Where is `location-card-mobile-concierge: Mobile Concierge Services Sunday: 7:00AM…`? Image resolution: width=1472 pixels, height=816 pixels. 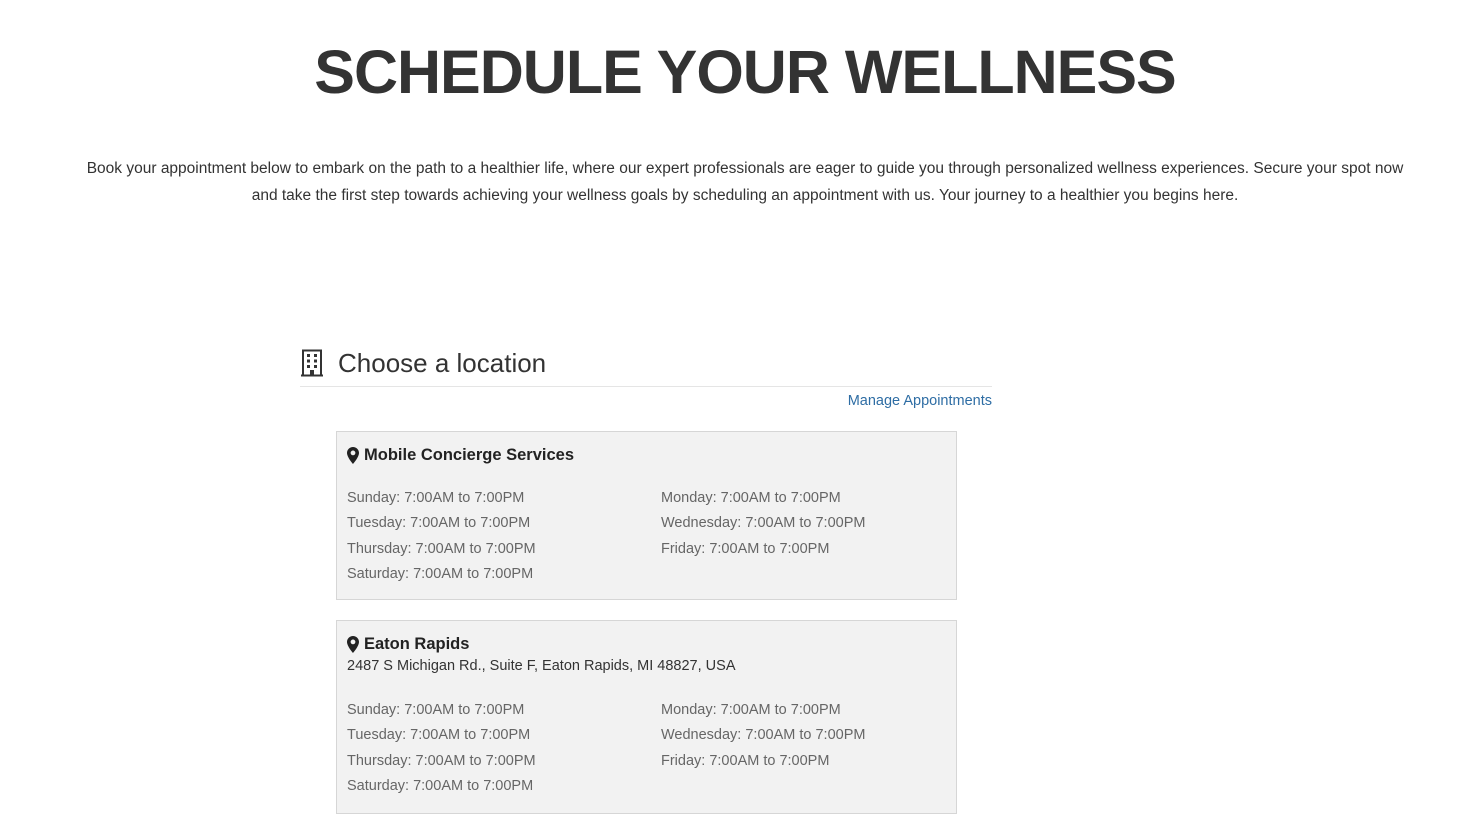 location-card-mobile-concierge: Mobile Concierge Services Sunday: 7:00AM… is located at coordinates (646, 515).